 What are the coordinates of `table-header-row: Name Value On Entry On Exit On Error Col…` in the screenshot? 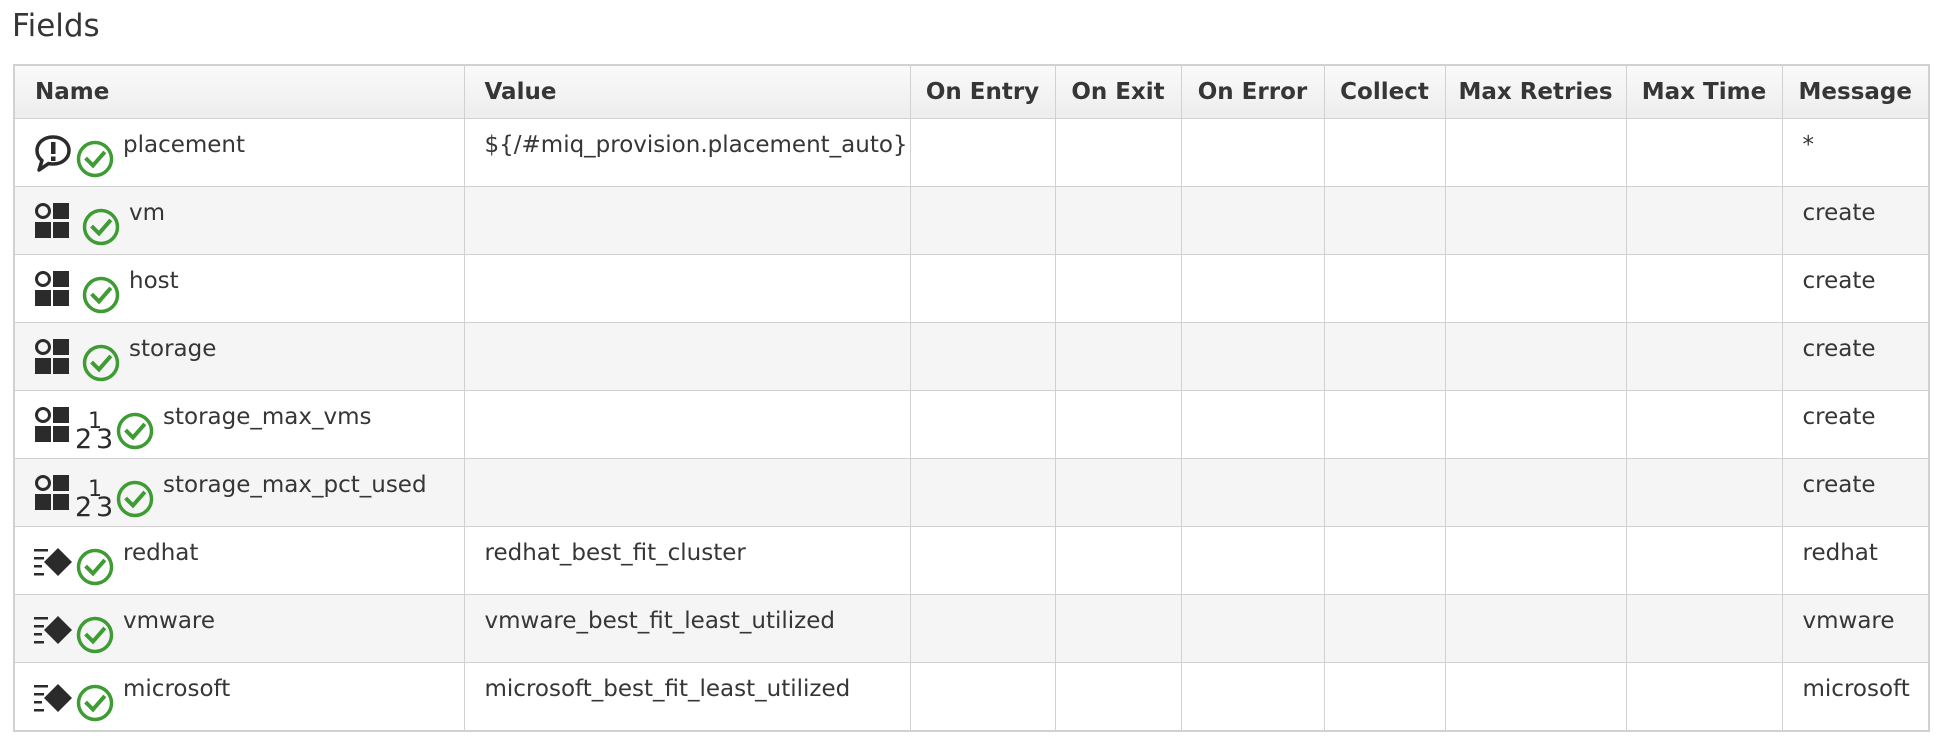 It's located at (971, 91).